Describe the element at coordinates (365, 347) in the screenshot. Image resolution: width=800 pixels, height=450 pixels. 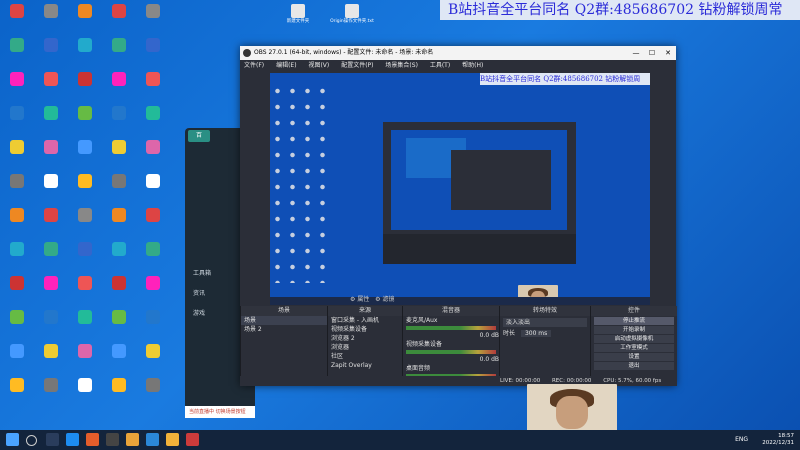
I see `source-item: 浏览器` at that location.